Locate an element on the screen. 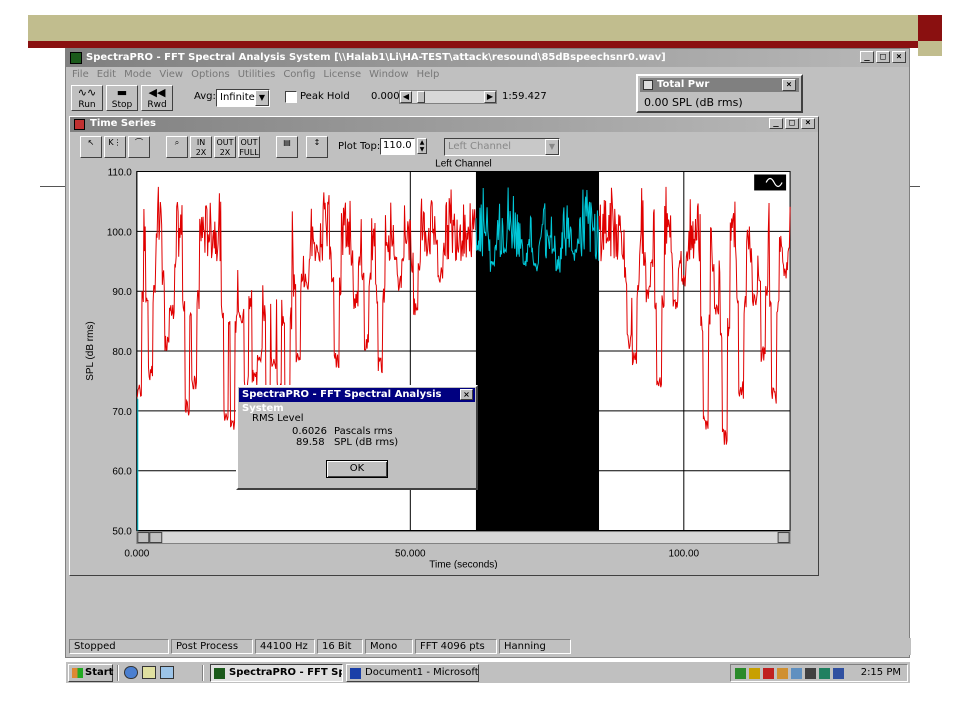  start-button: Start is located at coordinates (90, 673).